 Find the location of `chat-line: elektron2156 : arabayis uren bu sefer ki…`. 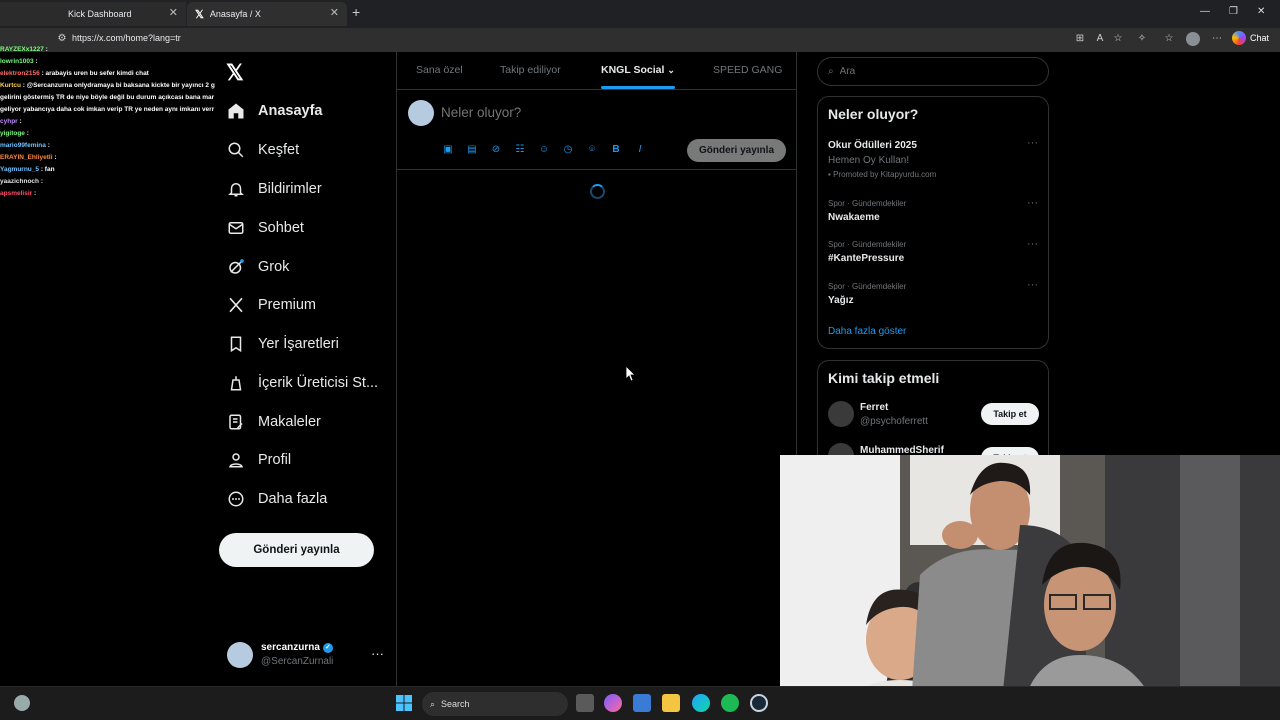

chat-line: elektron2156 : arabayis uren bu sefer ki… is located at coordinates (107, 74).